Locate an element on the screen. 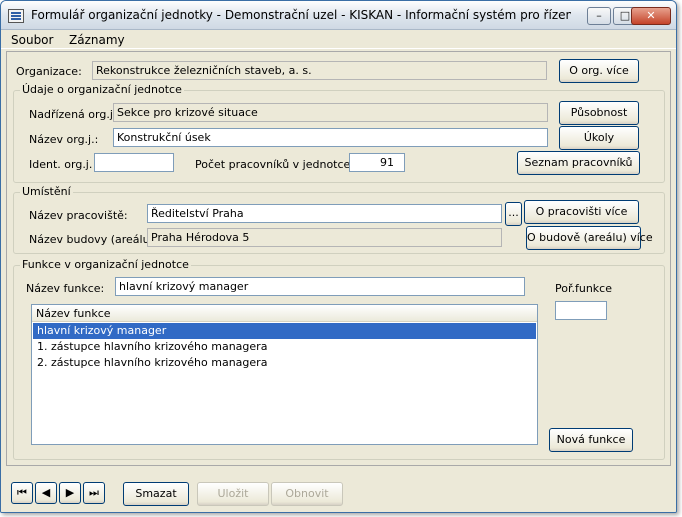  next-record-button: ▶ is located at coordinates (70, 493).